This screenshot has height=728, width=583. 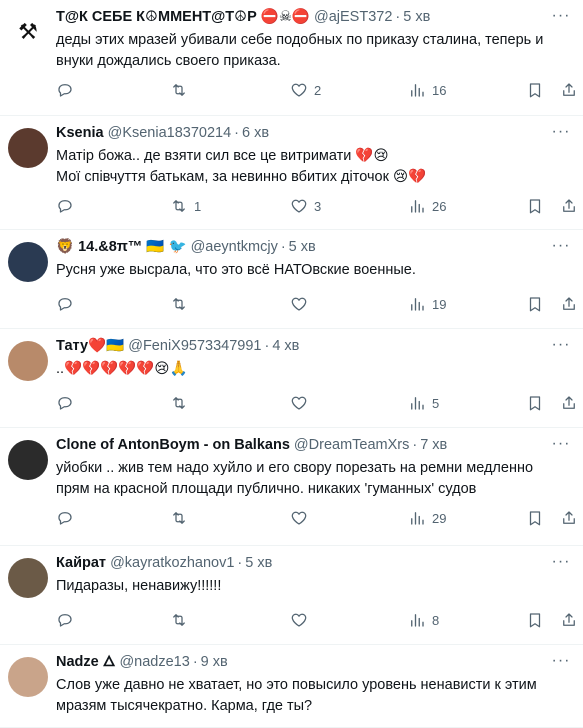 What do you see at coordinates (427, 518) in the screenshot?
I see `views-button: 29` at bounding box center [427, 518].